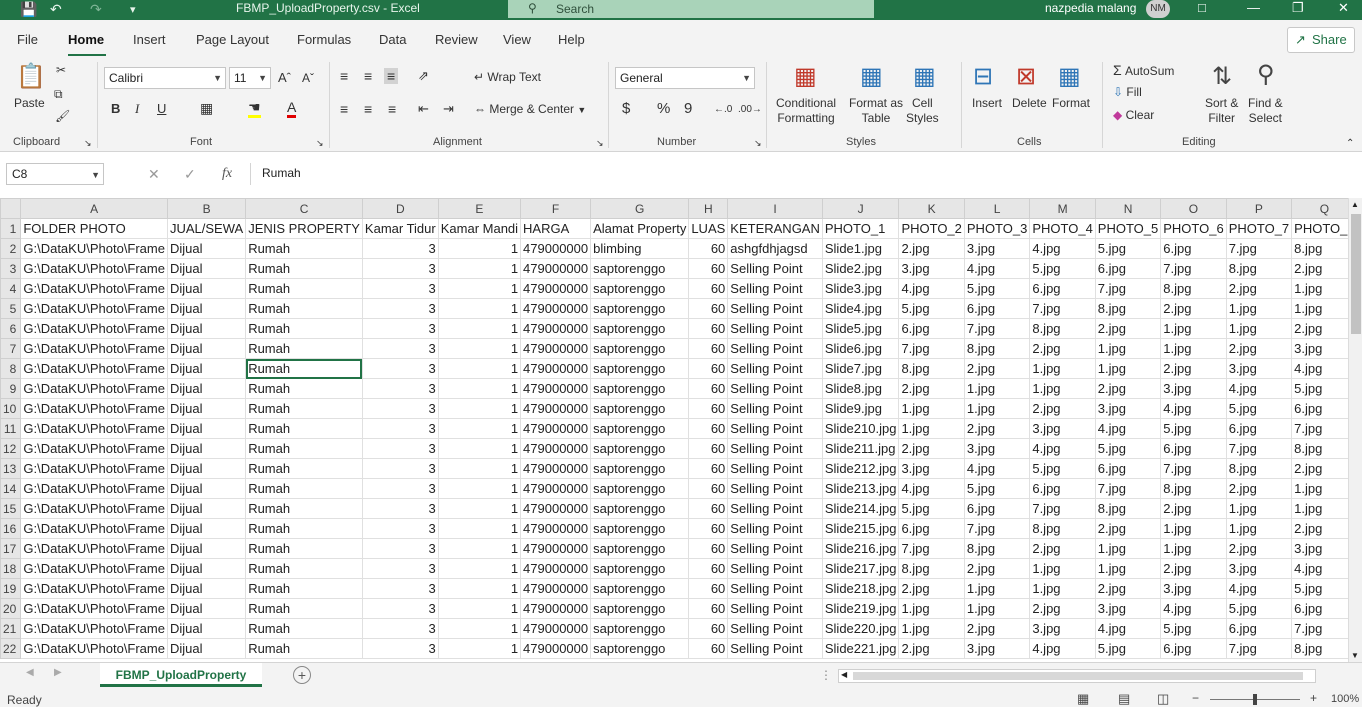 The width and height of the screenshot is (1362, 707). Describe the element at coordinates (1202, 7) in the screenshot. I see `ribbon-display-icon: □` at that location.